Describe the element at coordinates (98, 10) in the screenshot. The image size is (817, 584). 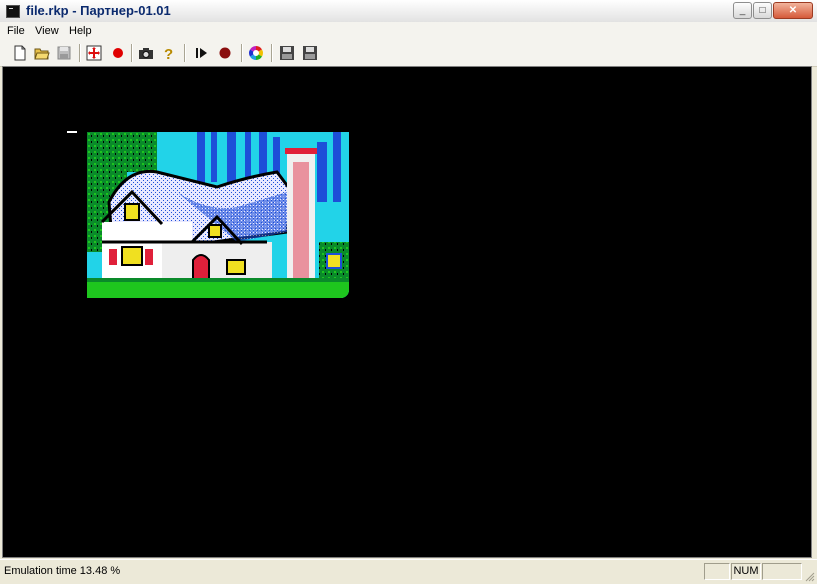
I see `window-title: file.rkp - Партнер-01.01` at that location.